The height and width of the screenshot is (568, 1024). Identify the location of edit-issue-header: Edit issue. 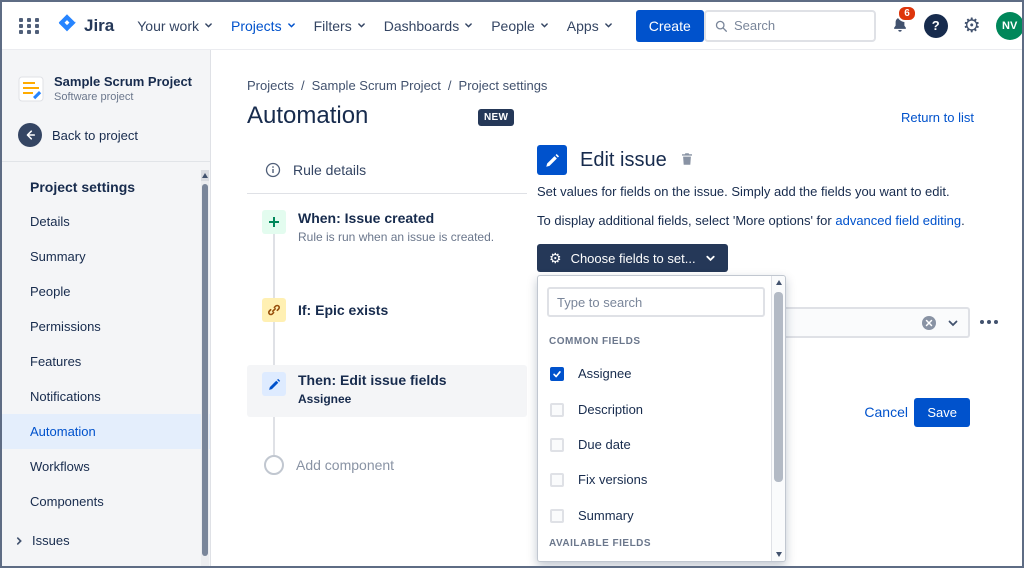
(615, 160).